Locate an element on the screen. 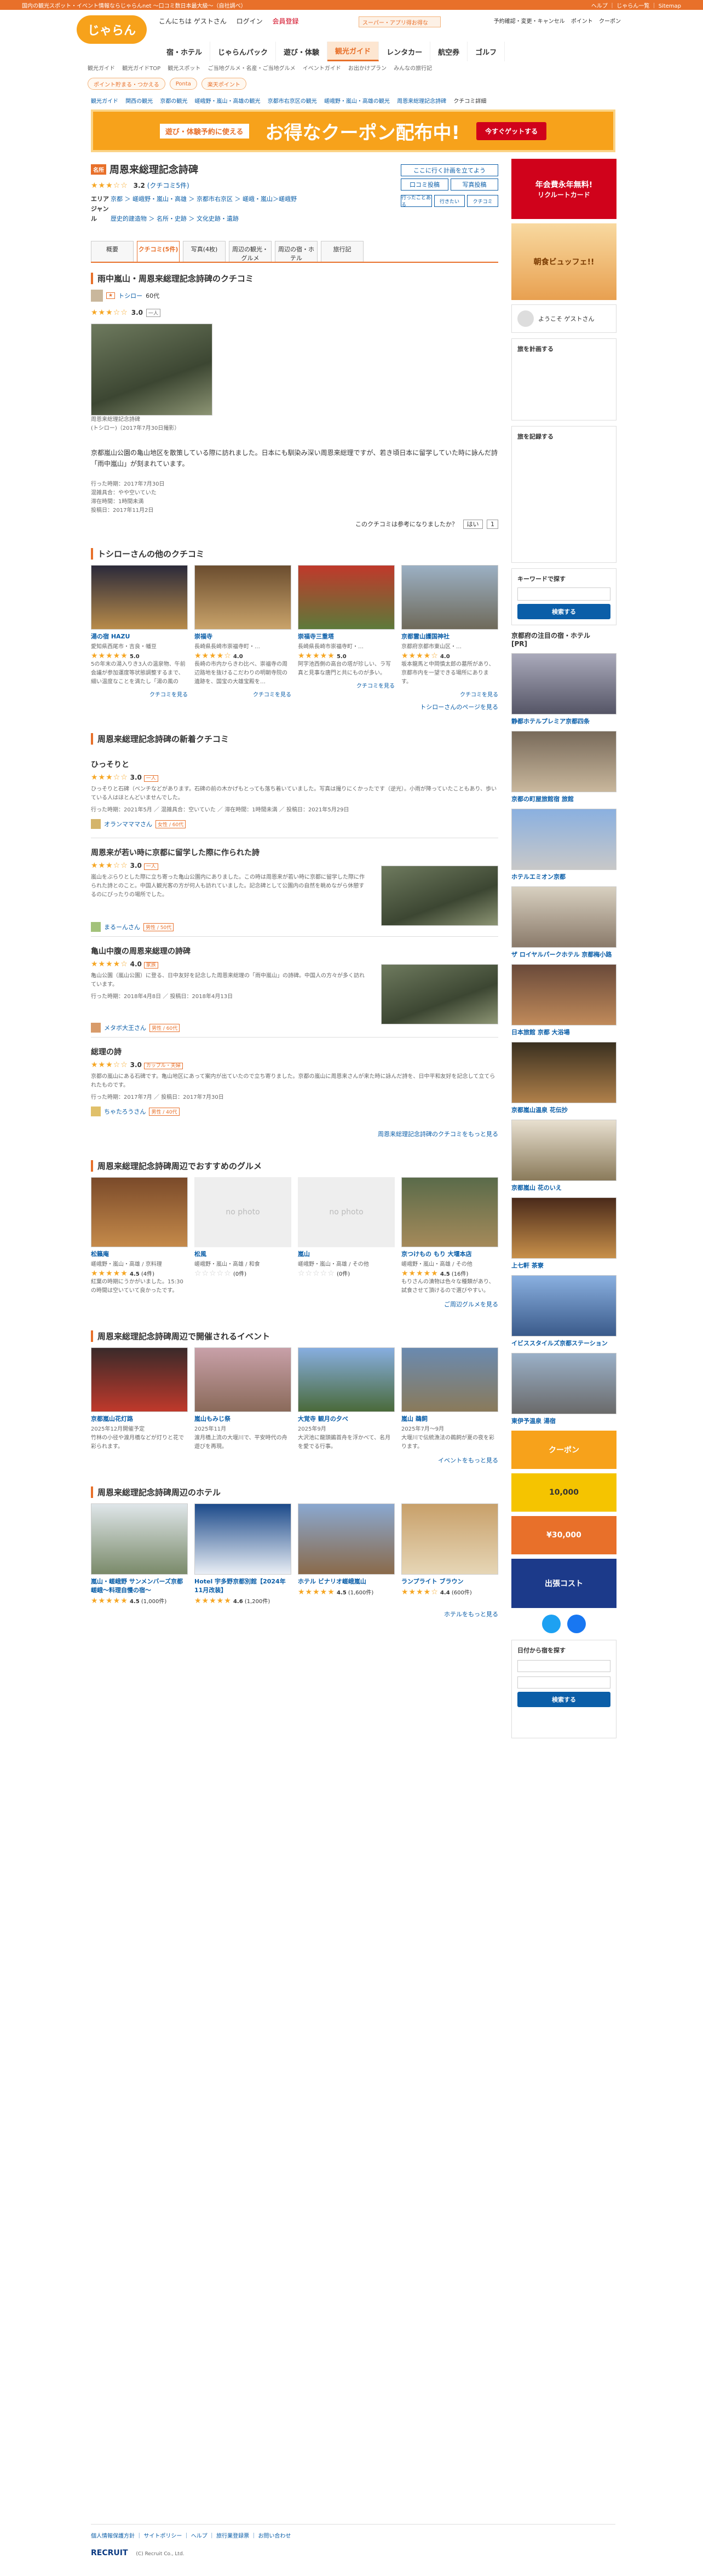 The height and width of the screenshot is (2576, 703). featured-hotel-name: ザ ロイヤルパークホテル 京都梅小路 is located at coordinates (563, 954).